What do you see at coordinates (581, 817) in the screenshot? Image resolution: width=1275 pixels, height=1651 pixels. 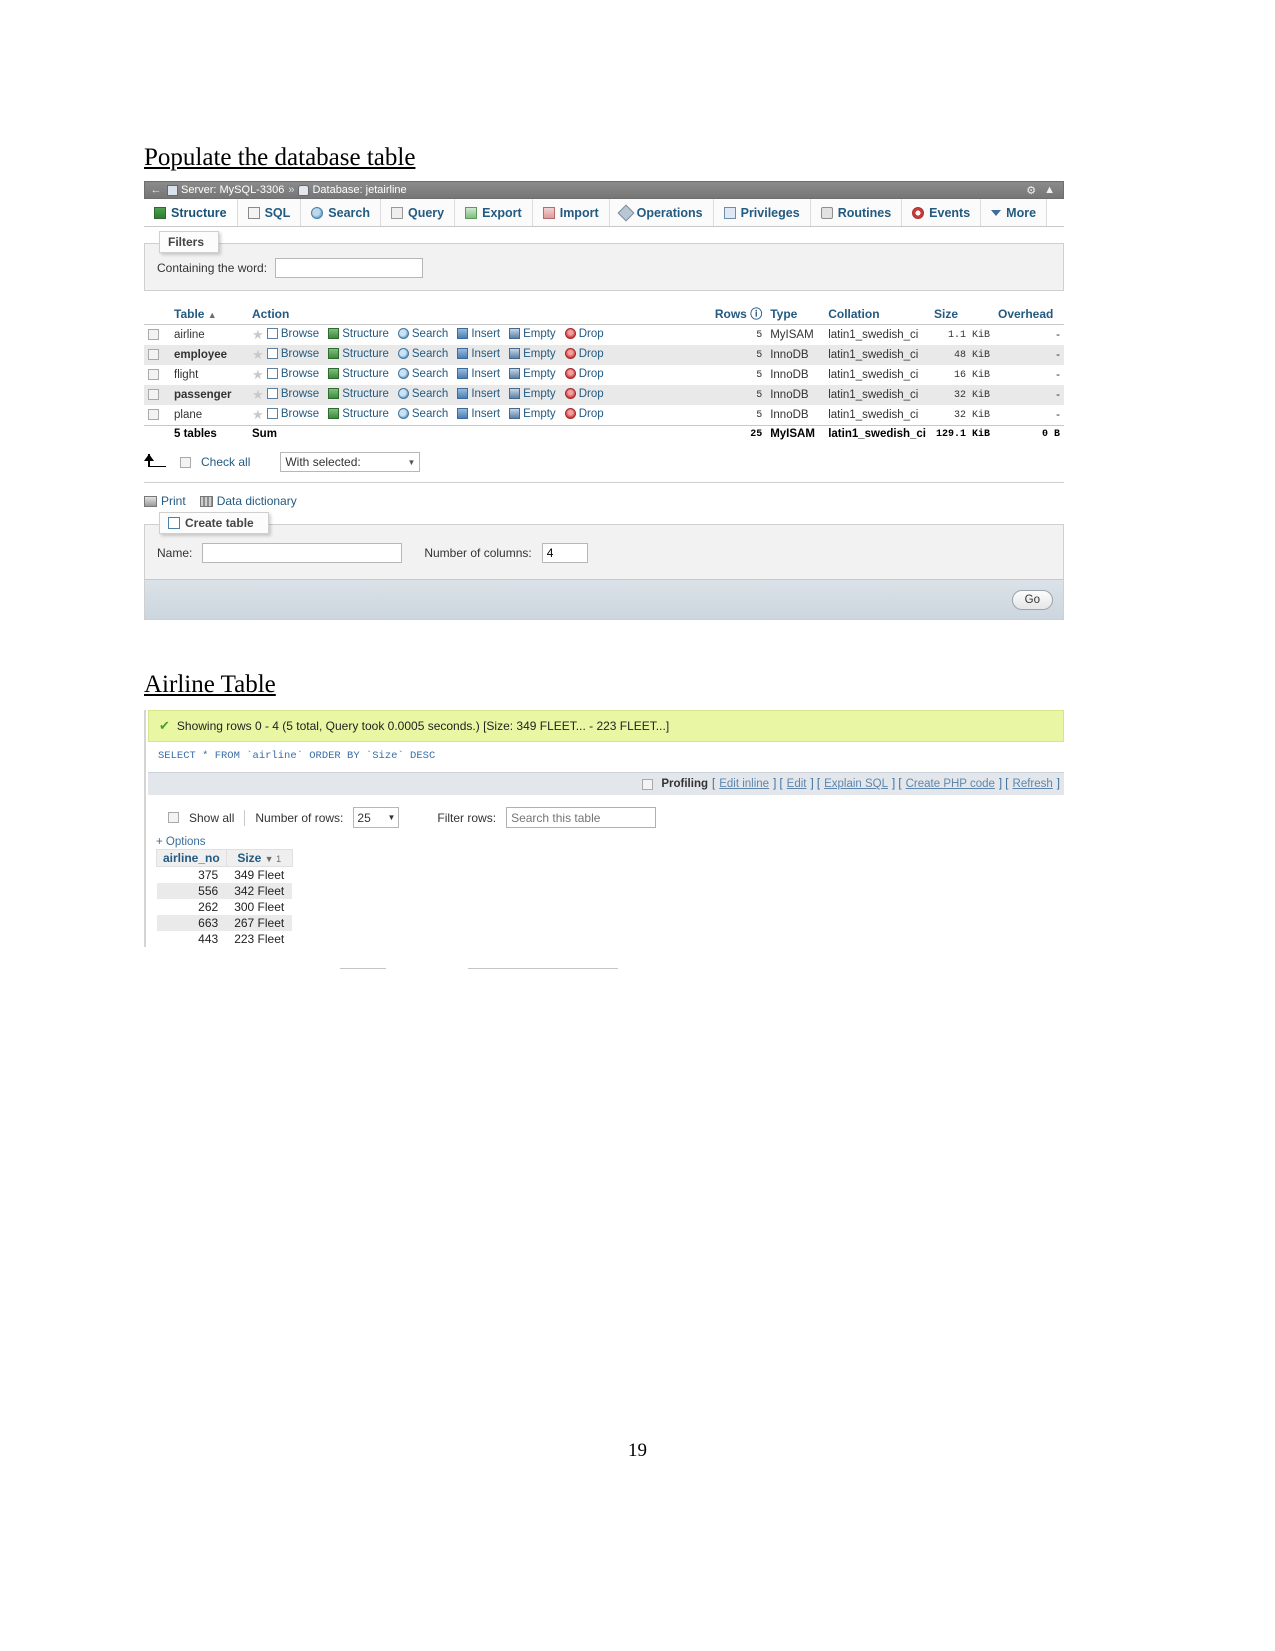 I see `filter-rows-input` at bounding box center [581, 817].